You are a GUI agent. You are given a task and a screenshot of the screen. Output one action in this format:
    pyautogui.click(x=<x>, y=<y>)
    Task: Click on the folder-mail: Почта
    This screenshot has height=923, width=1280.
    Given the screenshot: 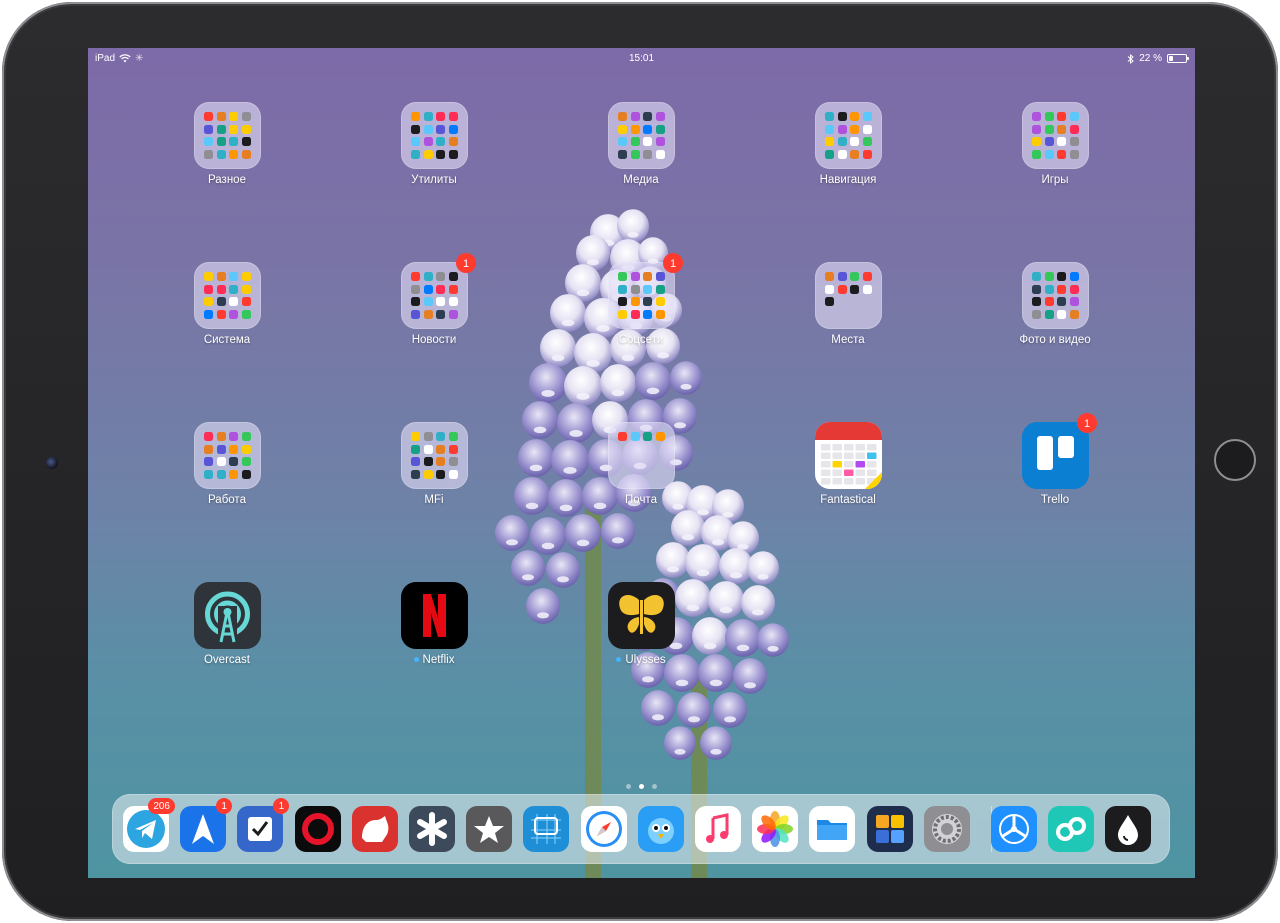 What is the action you would take?
    pyautogui.click(x=641, y=467)
    